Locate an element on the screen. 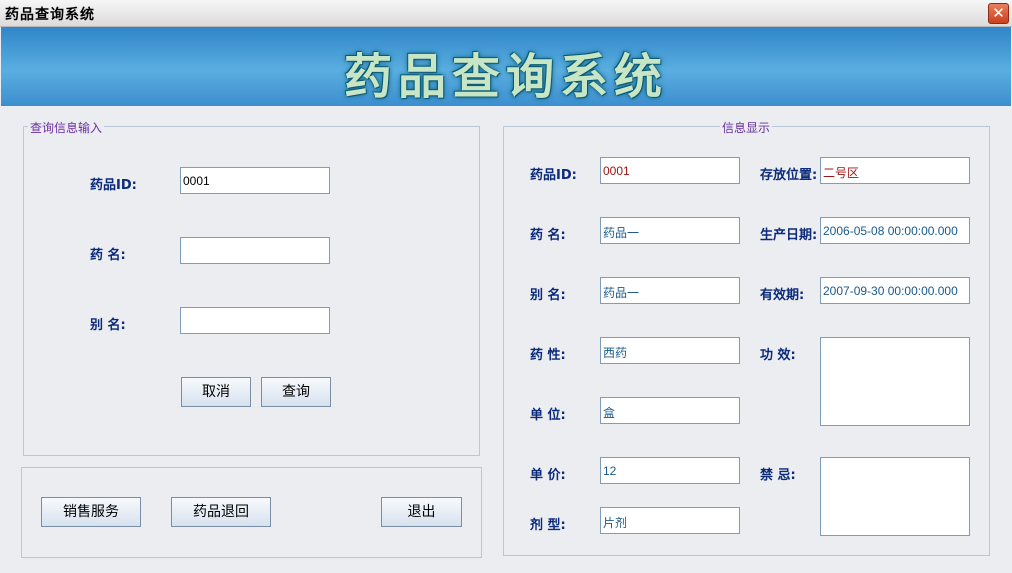 The width and height of the screenshot is (1012, 573). close-icon: ✕ is located at coordinates (998, 13).